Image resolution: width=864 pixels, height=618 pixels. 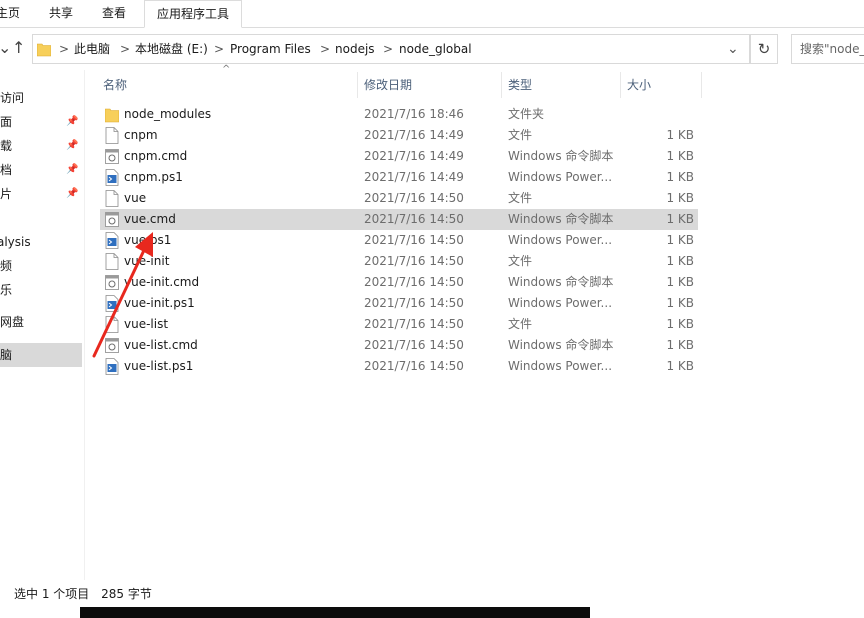 I want to click on folder-icon, so click(x=112, y=115).